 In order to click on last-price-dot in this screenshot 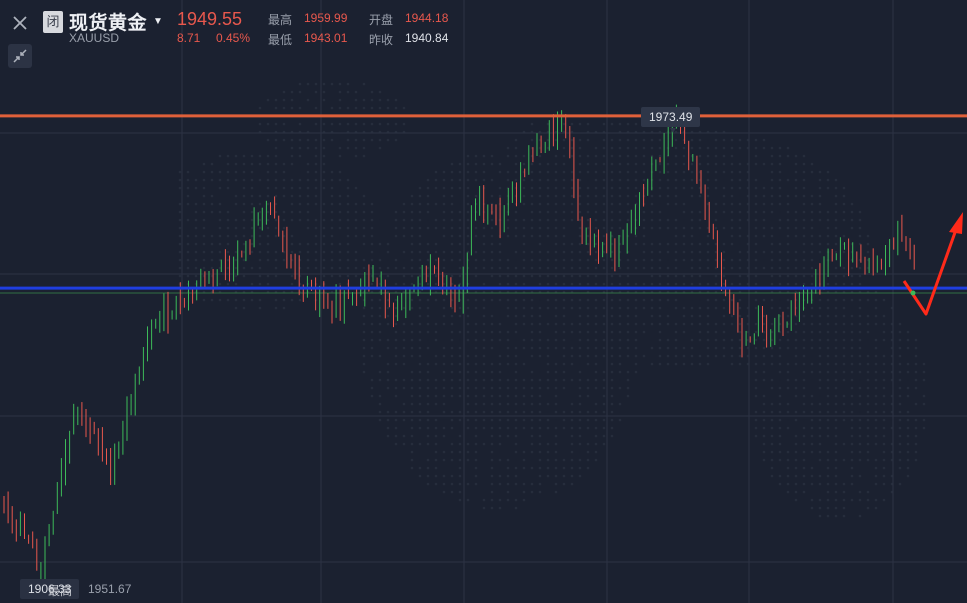, I will do `click(913, 293)`.